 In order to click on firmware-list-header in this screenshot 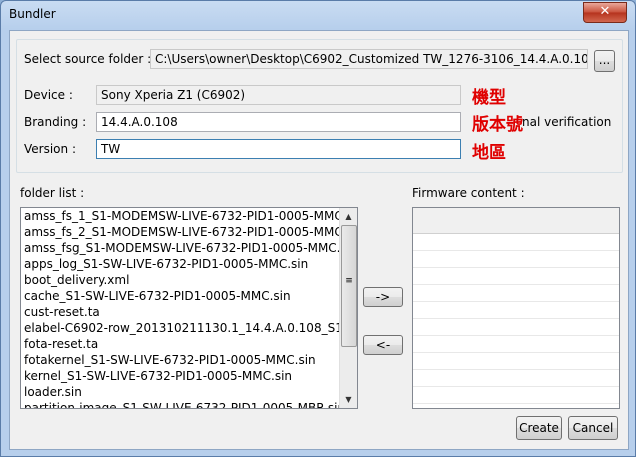, I will do `click(516, 221)`.